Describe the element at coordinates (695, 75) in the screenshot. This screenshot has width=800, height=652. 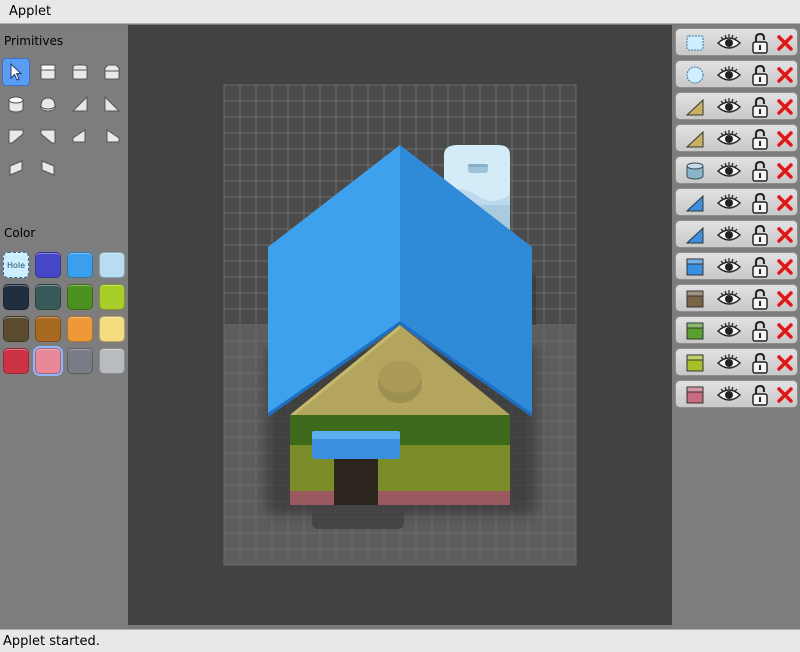
I see `hole-cylinder-icon` at that location.